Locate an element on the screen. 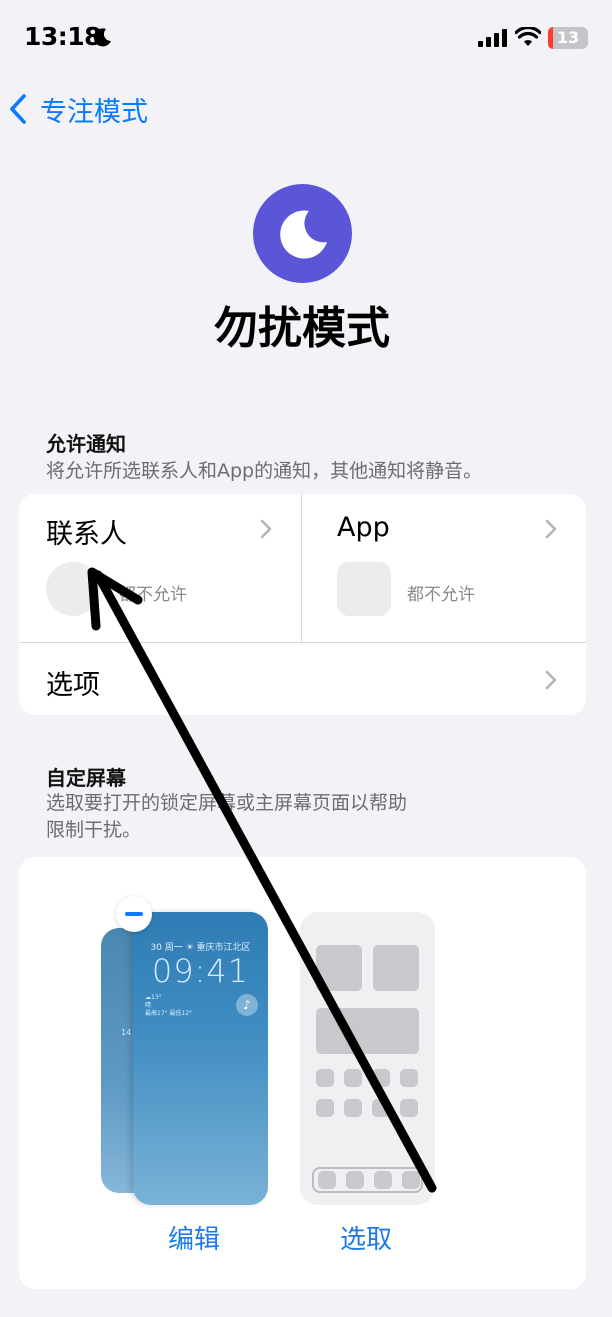 Image resolution: width=612 pixels, height=1317 pixels. status-bar: 13:18 13 is located at coordinates (306, 40).